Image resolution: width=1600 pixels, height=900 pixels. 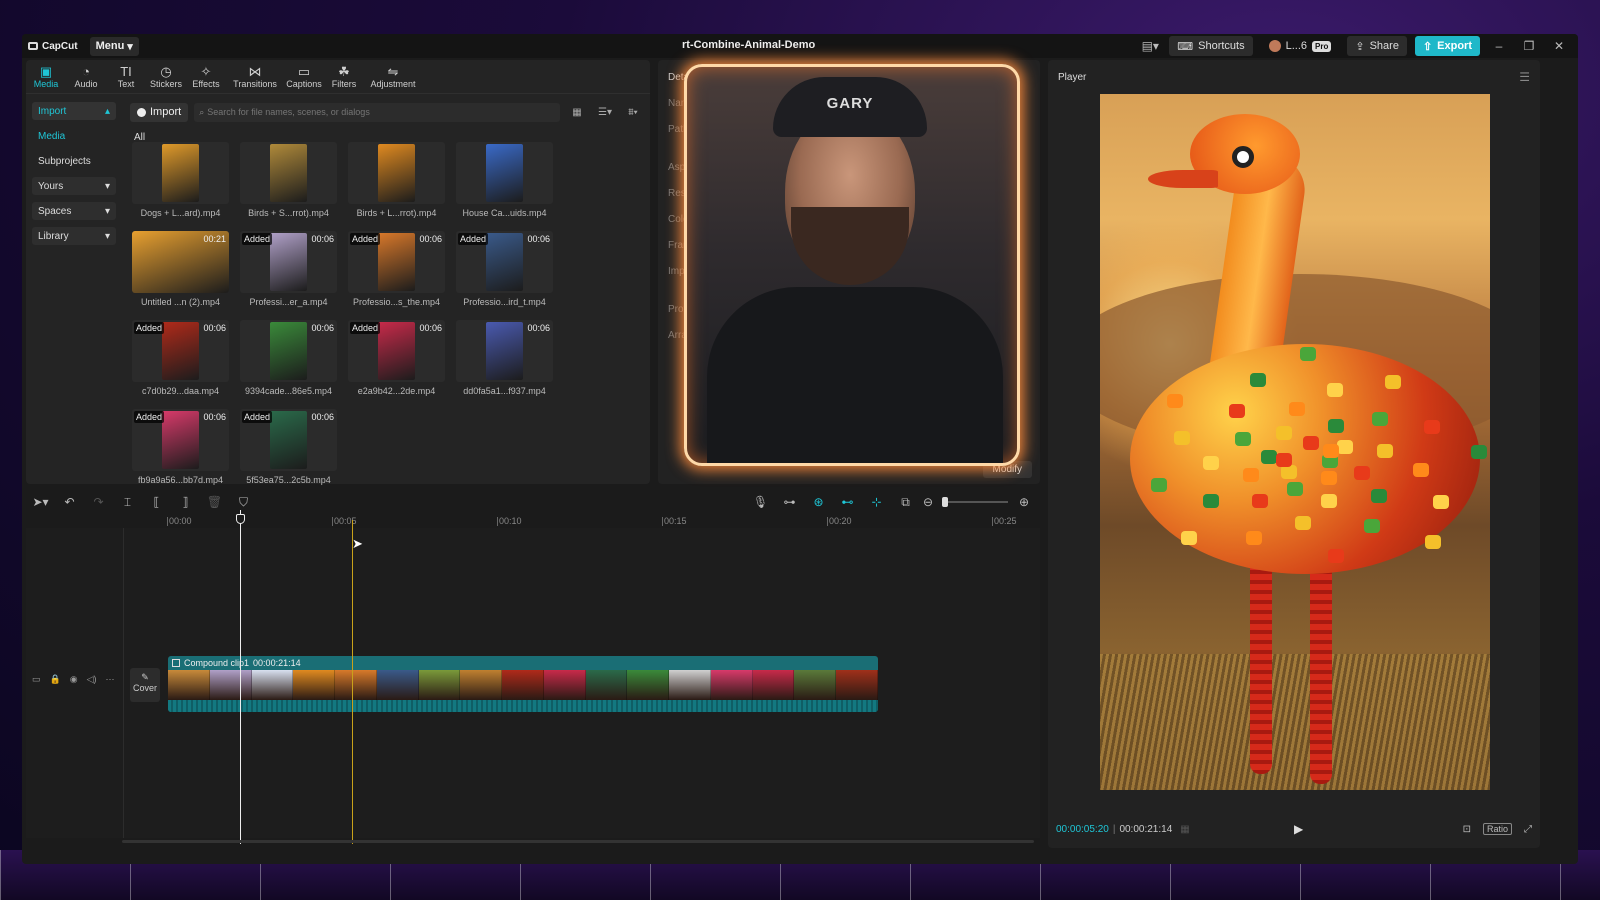 I want to click on layout-icon: ▤▾, so click(x=1150, y=46).